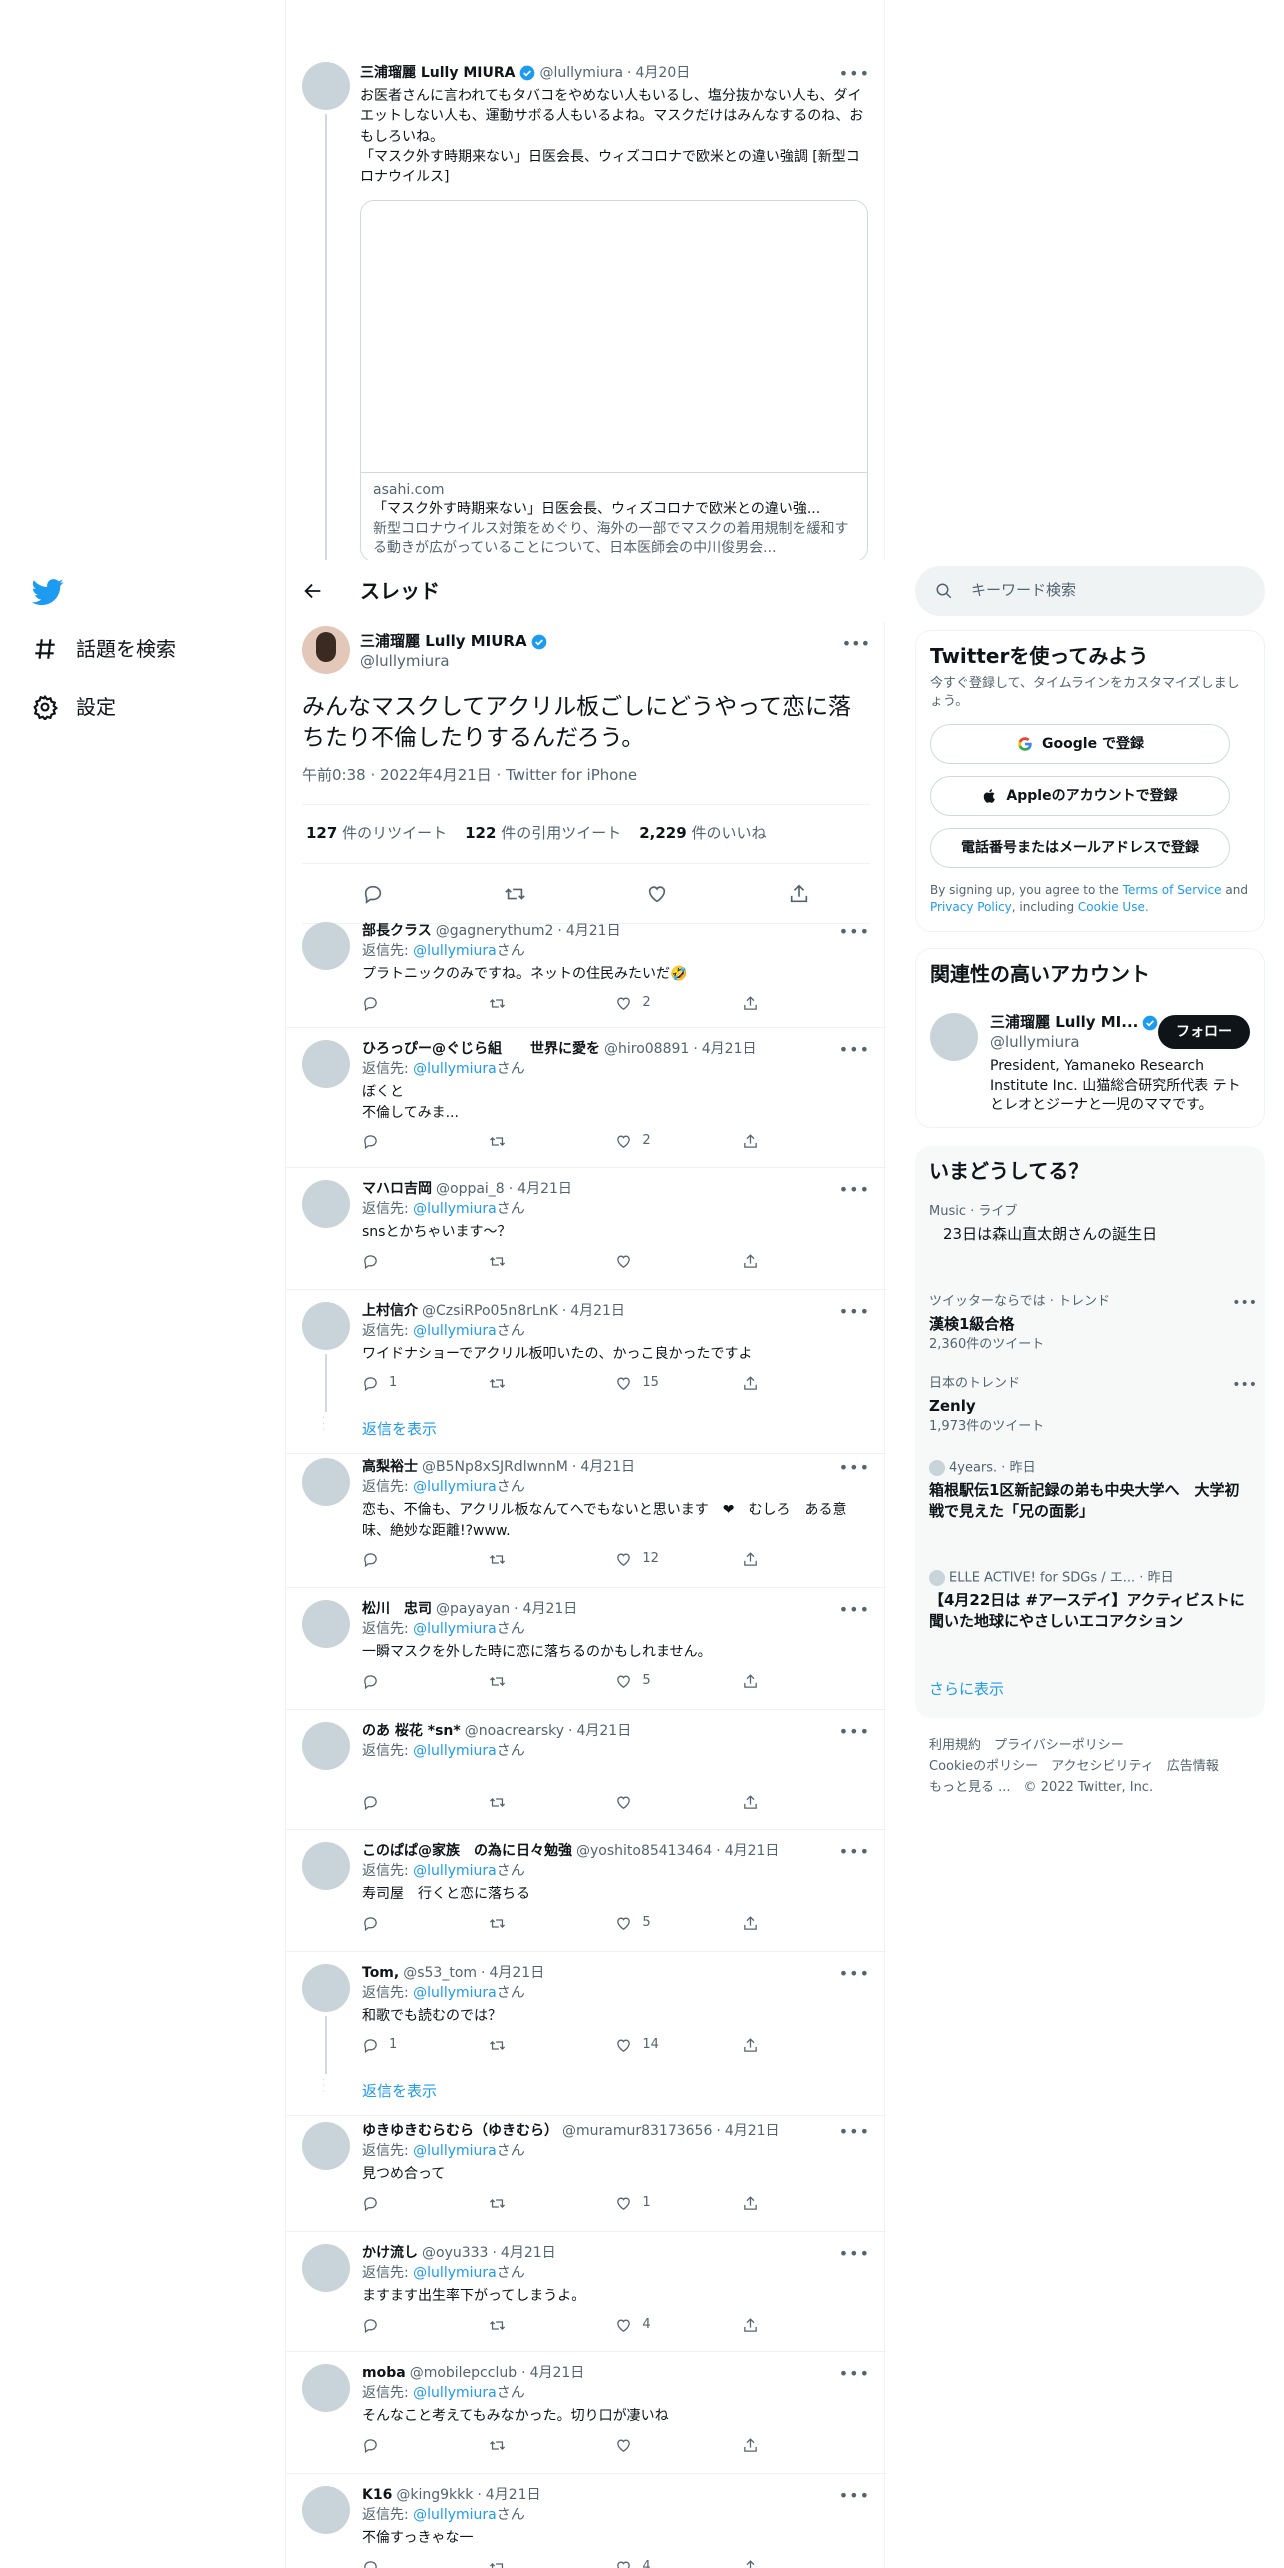 Image resolution: width=1284 pixels, height=2568 pixels. I want to click on author-handle: @mobilepcclub, so click(463, 2373).